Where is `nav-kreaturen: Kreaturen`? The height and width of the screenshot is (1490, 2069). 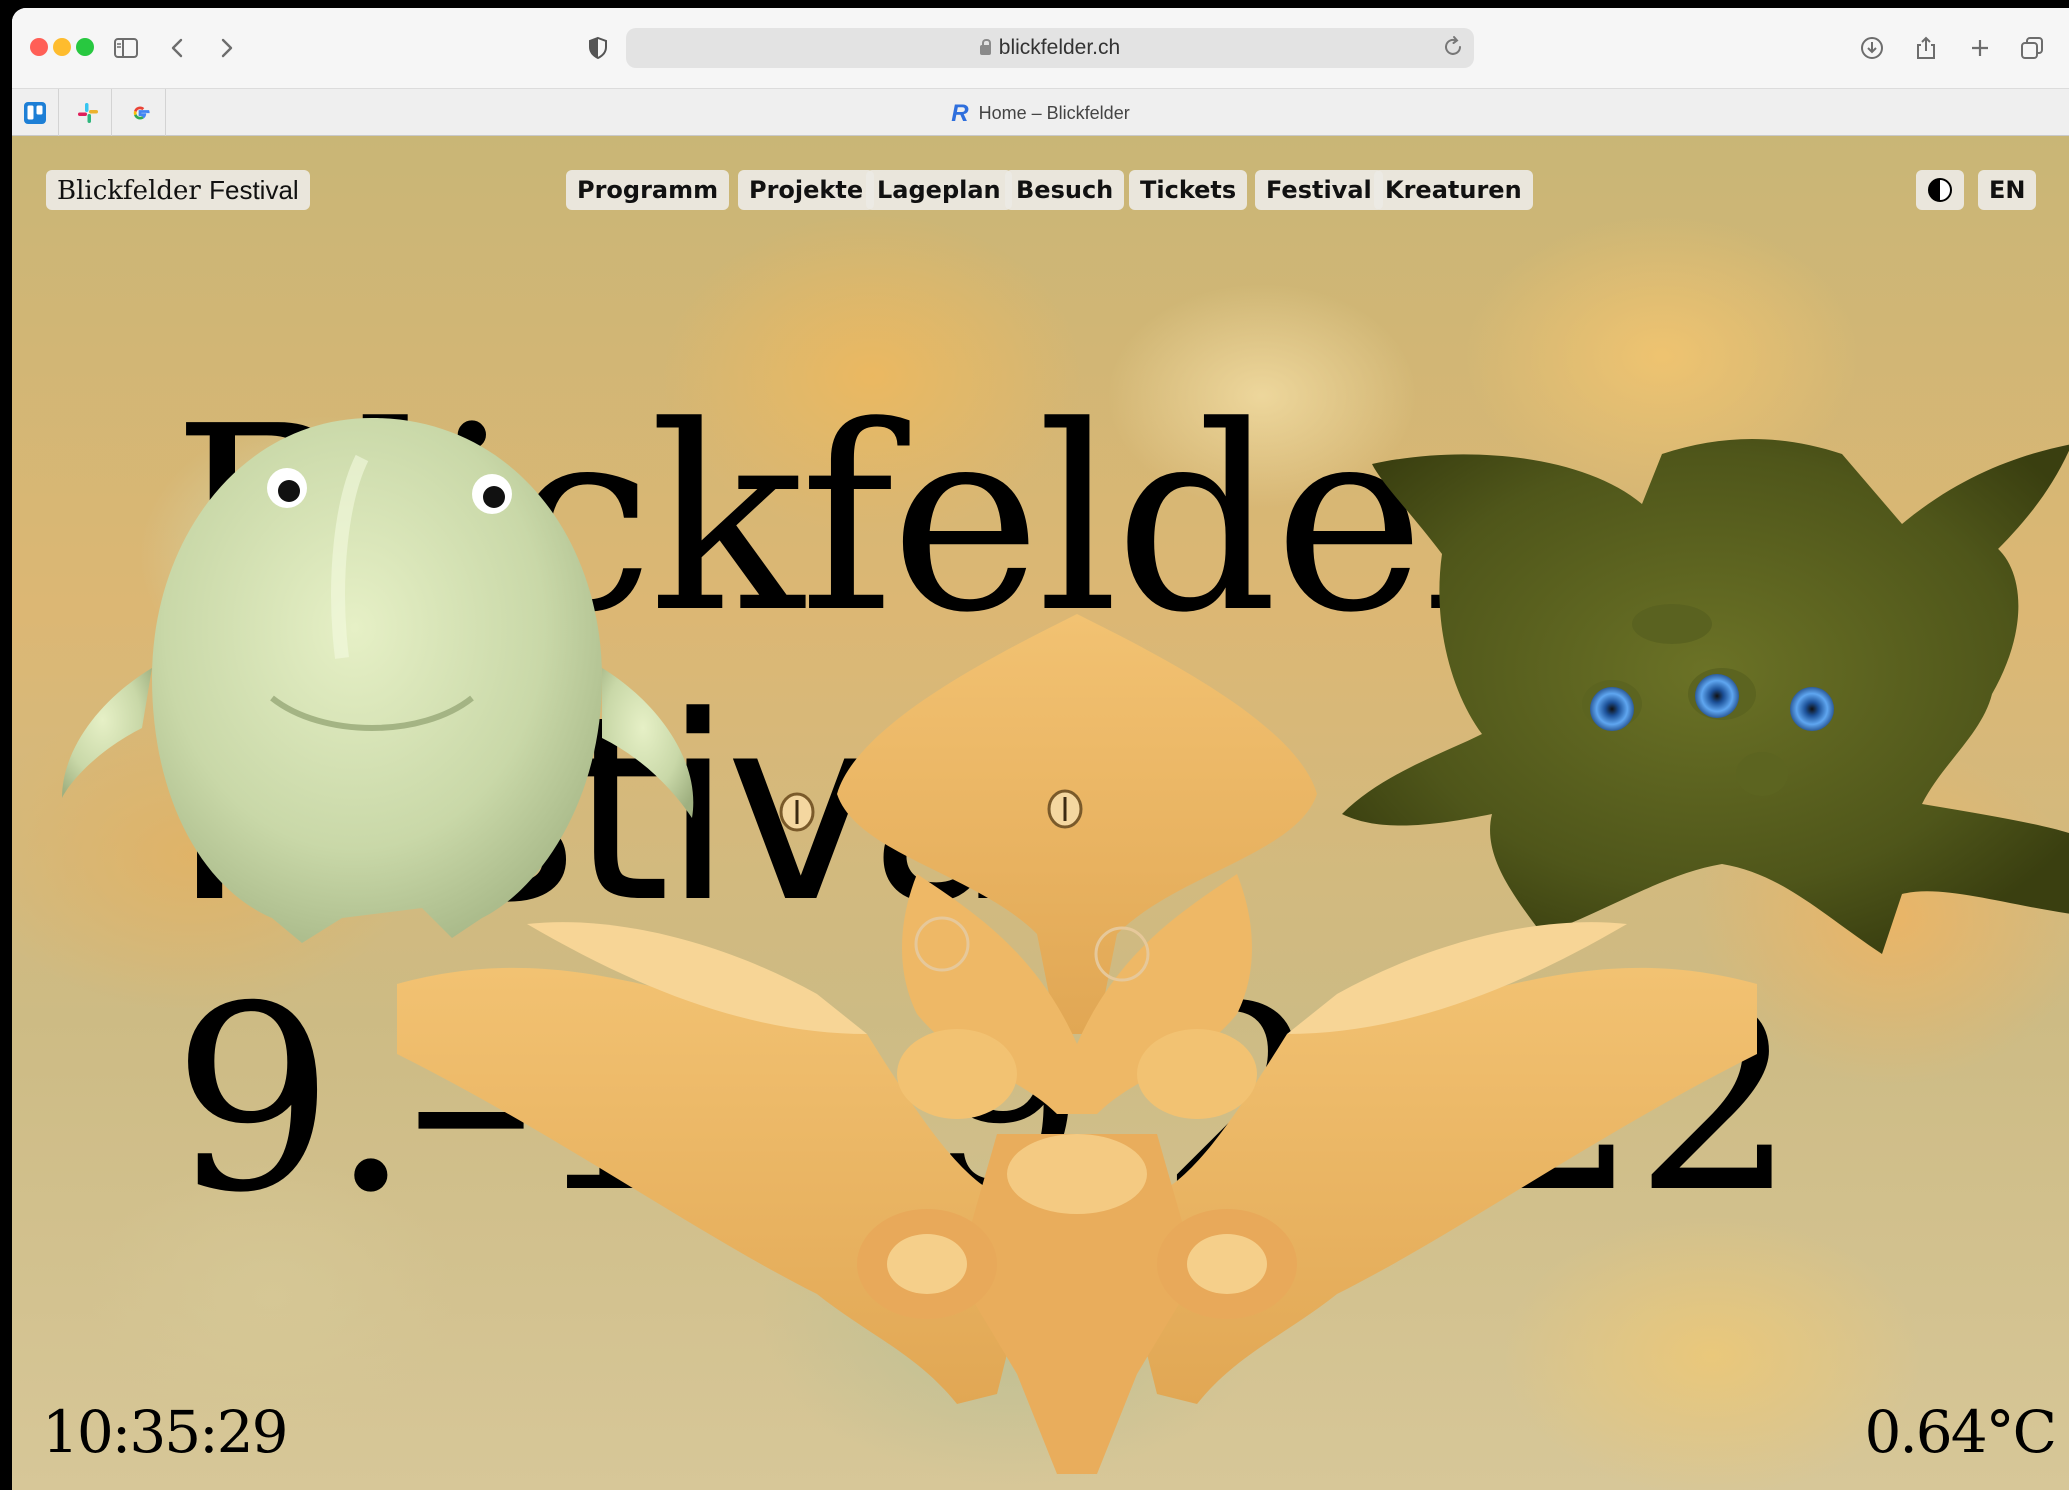 nav-kreaturen: Kreaturen is located at coordinates (1453, 190).